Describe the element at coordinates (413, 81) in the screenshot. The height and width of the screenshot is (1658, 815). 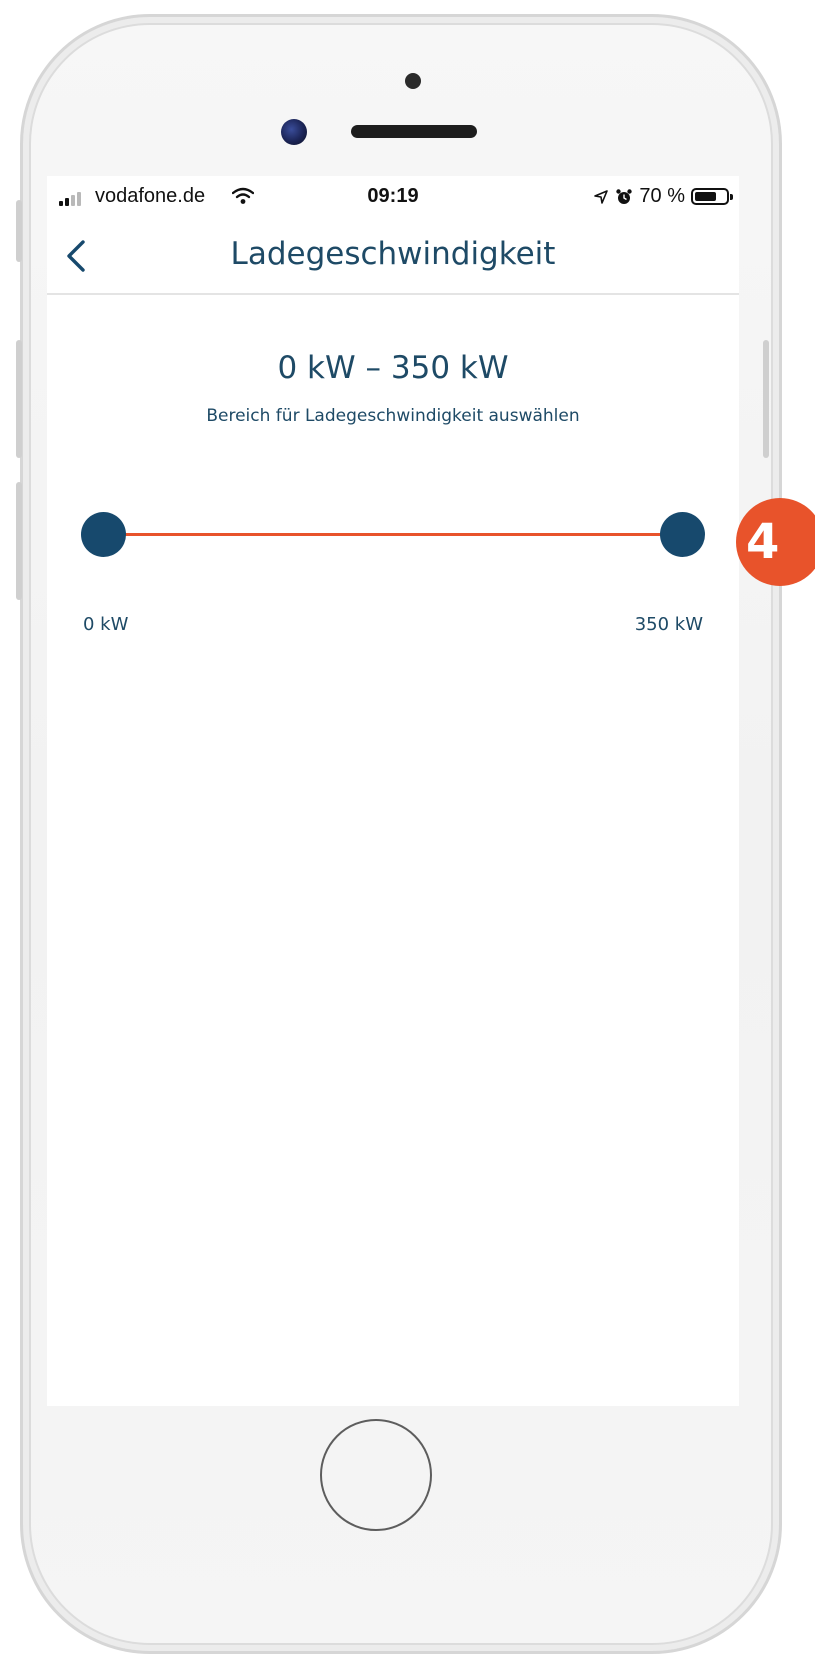
I see `front-camera` at that location.